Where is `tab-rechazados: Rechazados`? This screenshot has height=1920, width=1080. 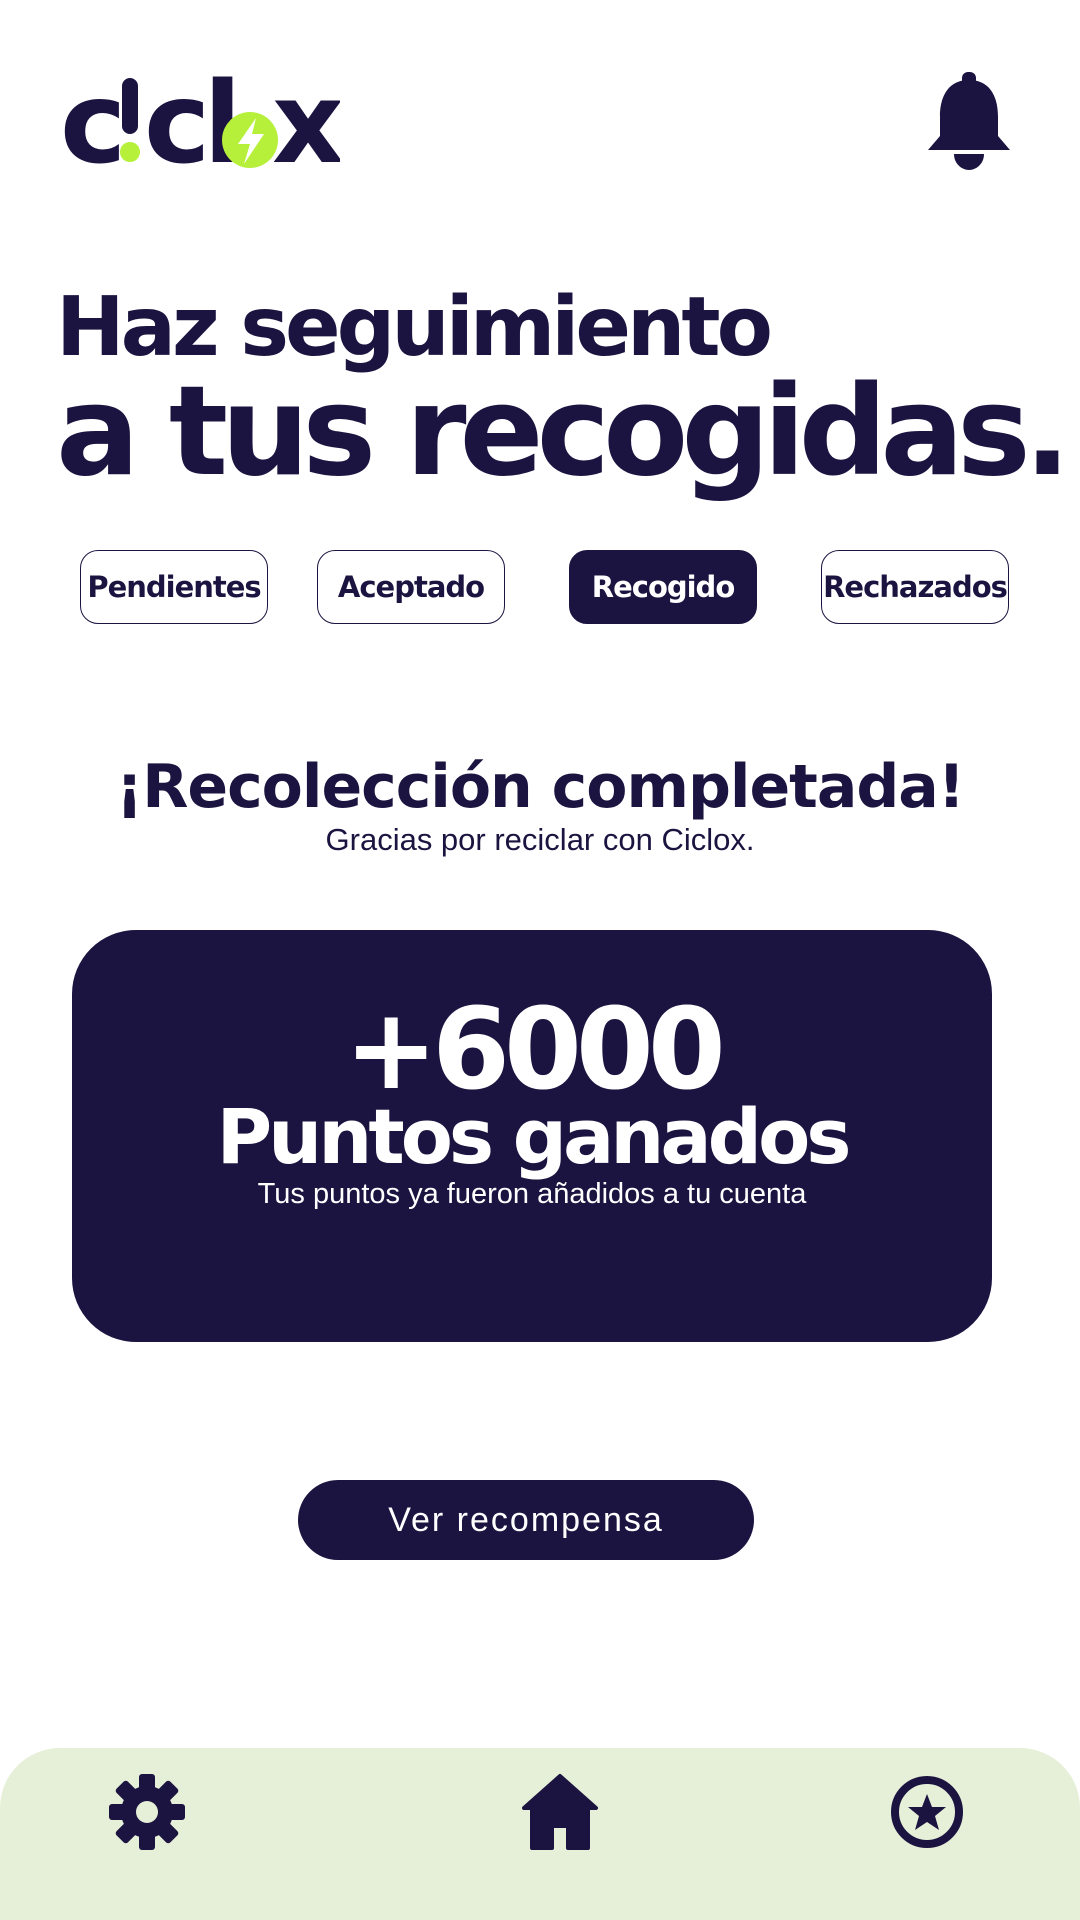 tab-rechazados: Rechazados is located at coordinates (915, 587).